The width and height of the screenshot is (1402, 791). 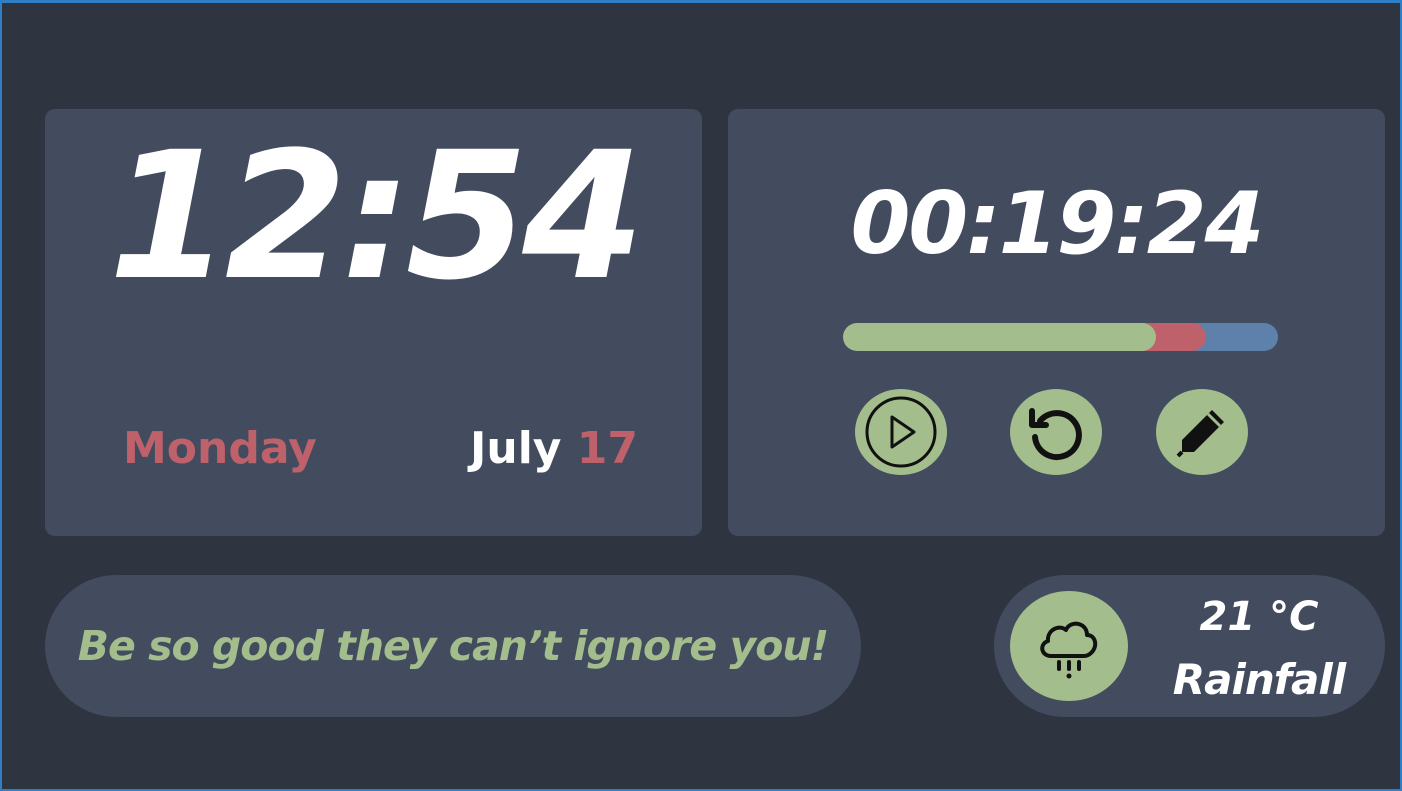 What do you see at coordinates (607, 448) in the screenshot?
I see `day-of-month: 17` at bounding box center [607, 448].